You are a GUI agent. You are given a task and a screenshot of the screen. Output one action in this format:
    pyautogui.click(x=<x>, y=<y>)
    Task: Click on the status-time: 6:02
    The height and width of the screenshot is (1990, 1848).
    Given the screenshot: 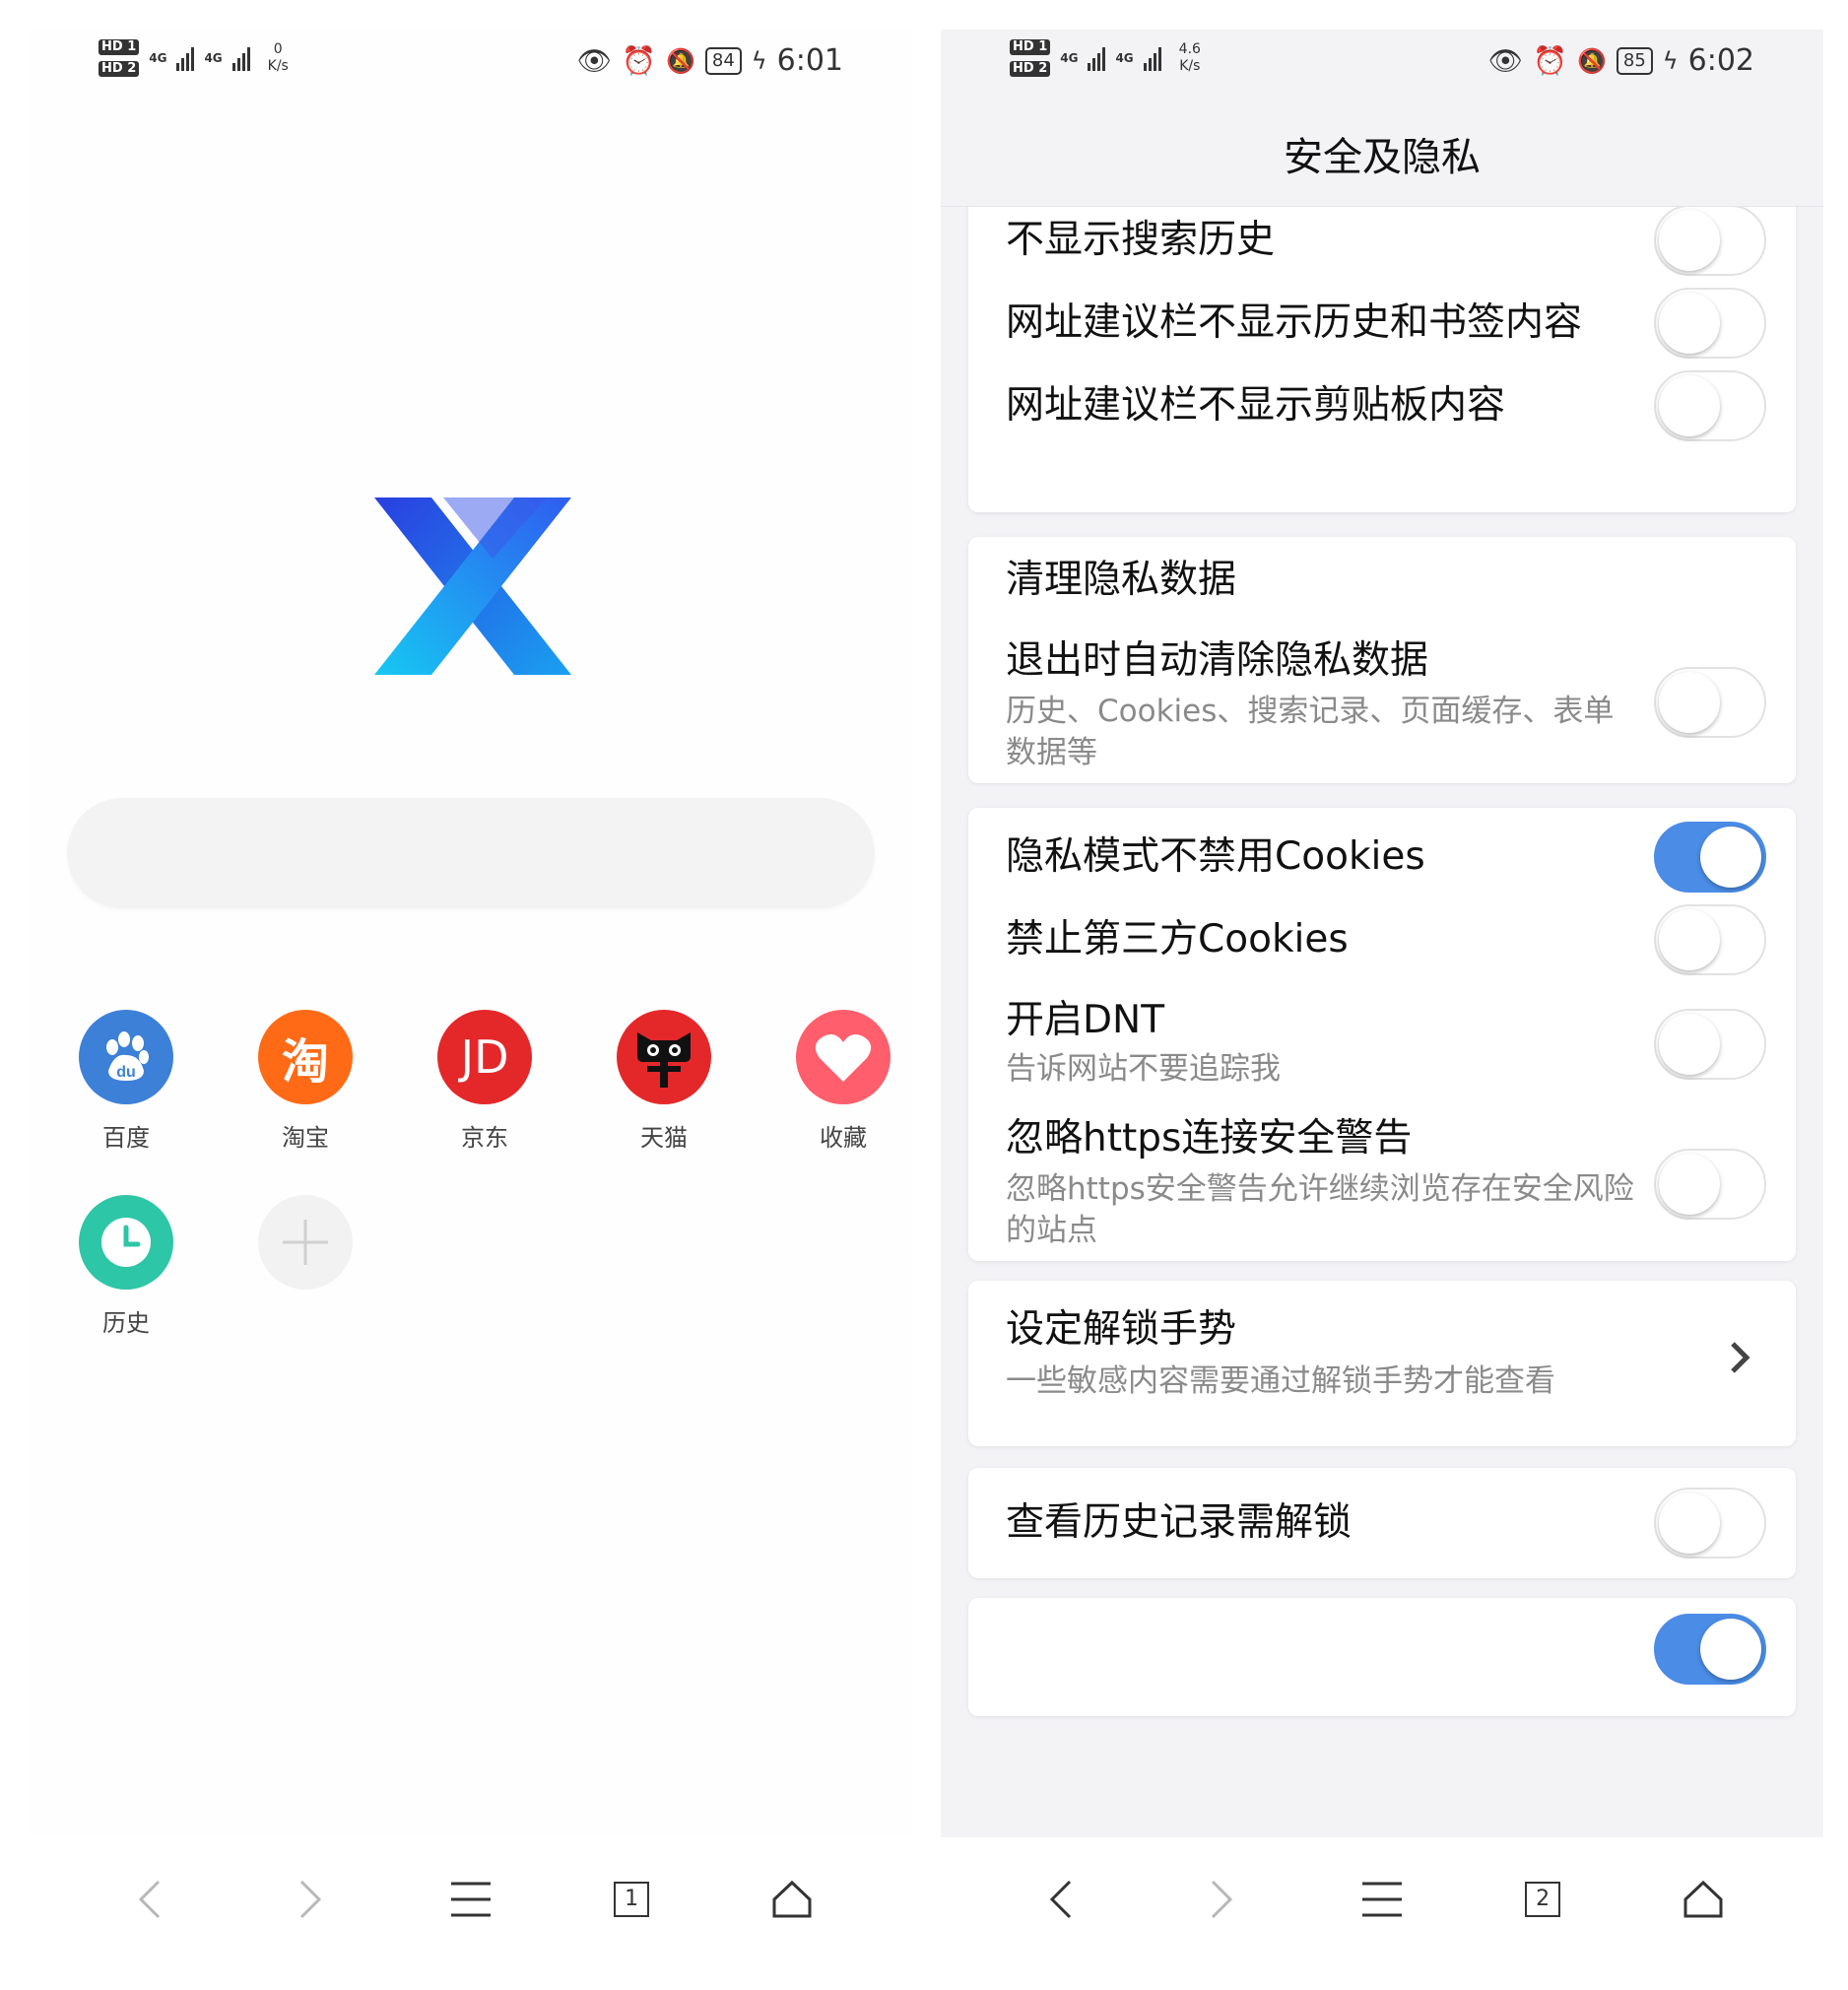 What is the action you would take?
    pyautogui.click(x=1720, y=60)
    